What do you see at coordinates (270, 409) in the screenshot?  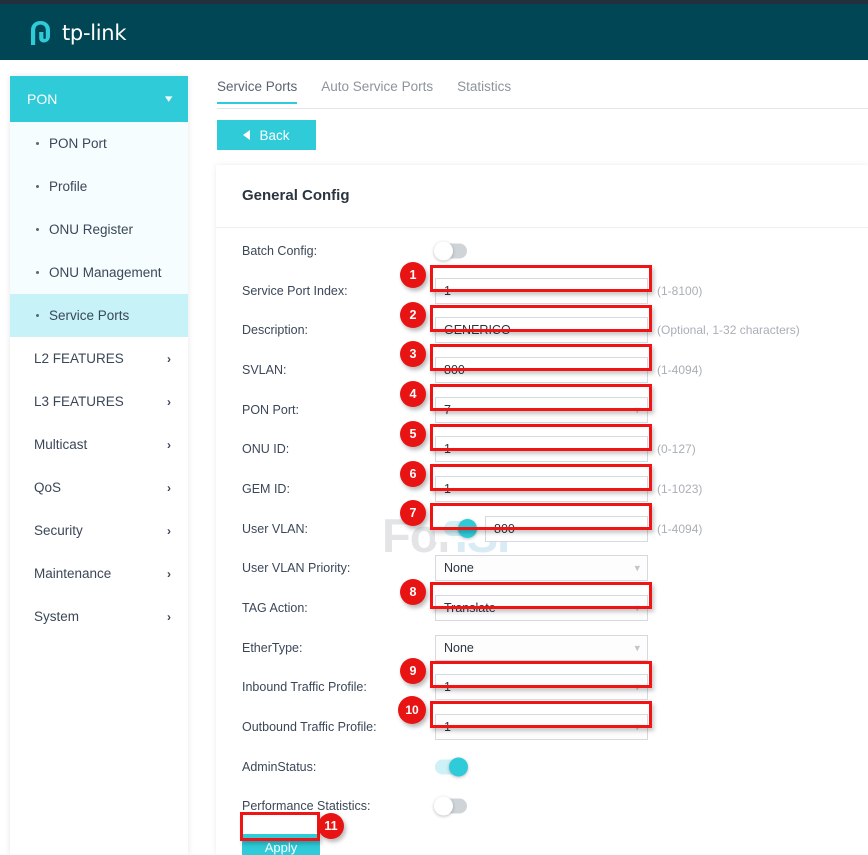 I see `field-label: PON Port:` at bounding box center [270, 409].